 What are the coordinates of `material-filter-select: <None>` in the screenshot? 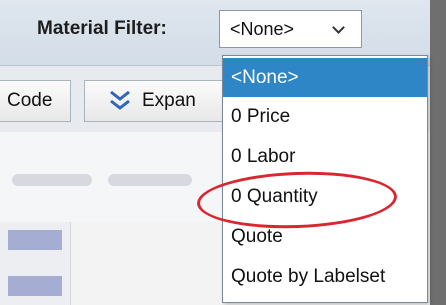 It's located at (290, 29).